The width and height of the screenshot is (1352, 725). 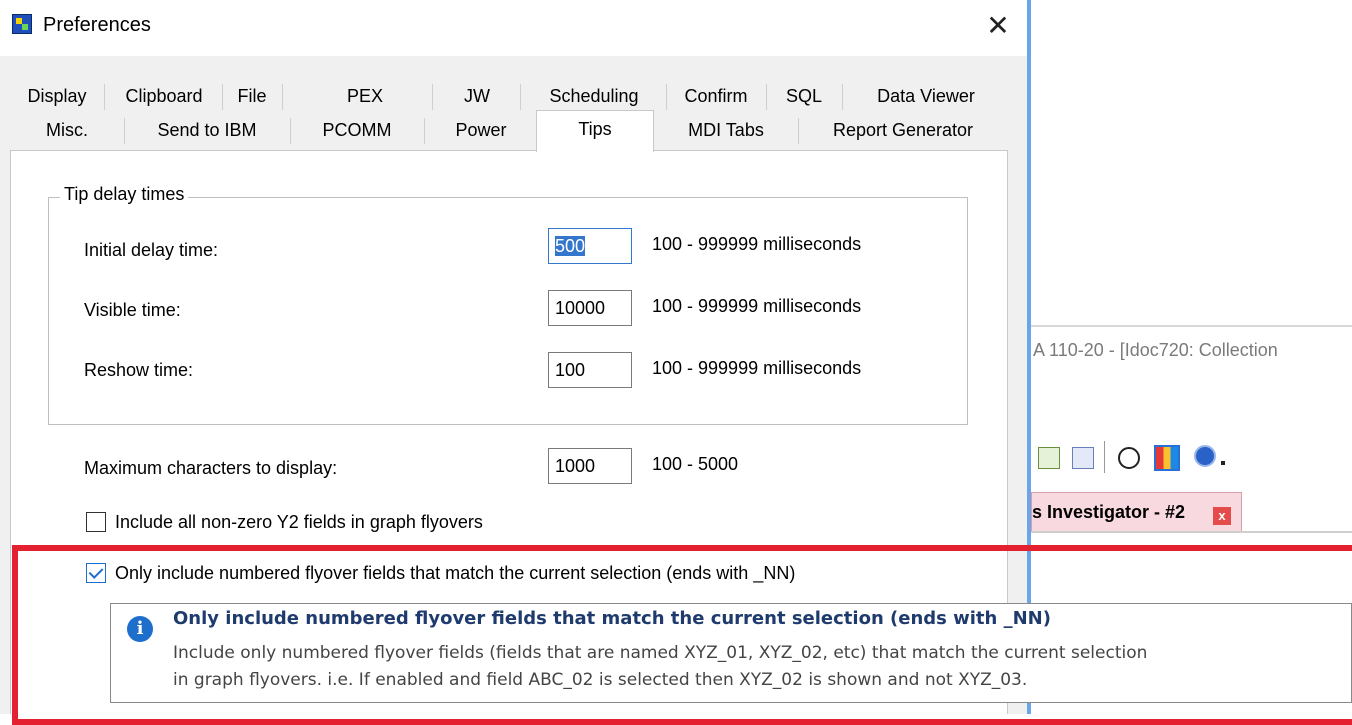 I want to click on info-icon: i, so click(x=140, y=629).